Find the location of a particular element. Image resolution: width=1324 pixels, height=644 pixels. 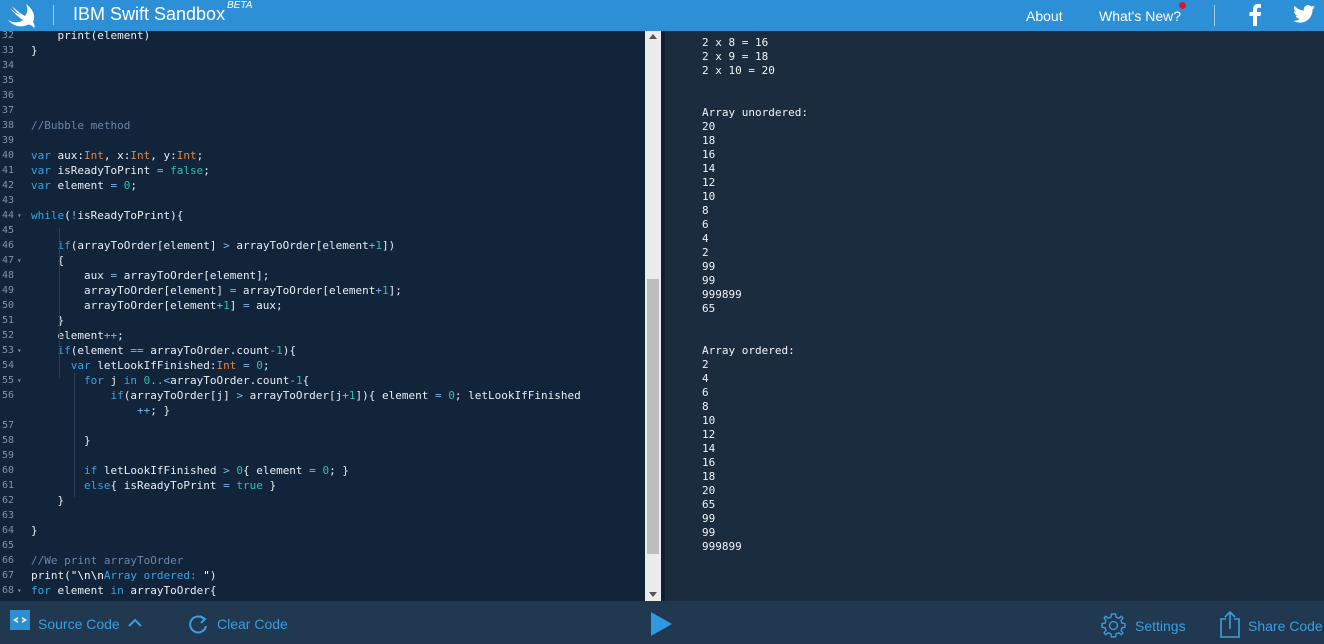

editor-scrollbar is located at coordinates (653, 316).